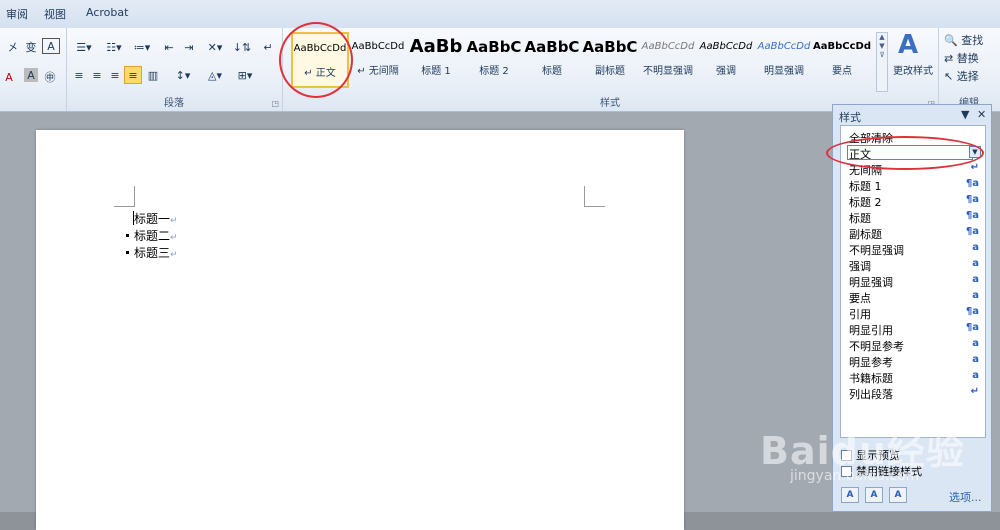 The height and width of the screenshot is (530, 1000). I want to click on style-name: 标题 1, so click(436, 71).